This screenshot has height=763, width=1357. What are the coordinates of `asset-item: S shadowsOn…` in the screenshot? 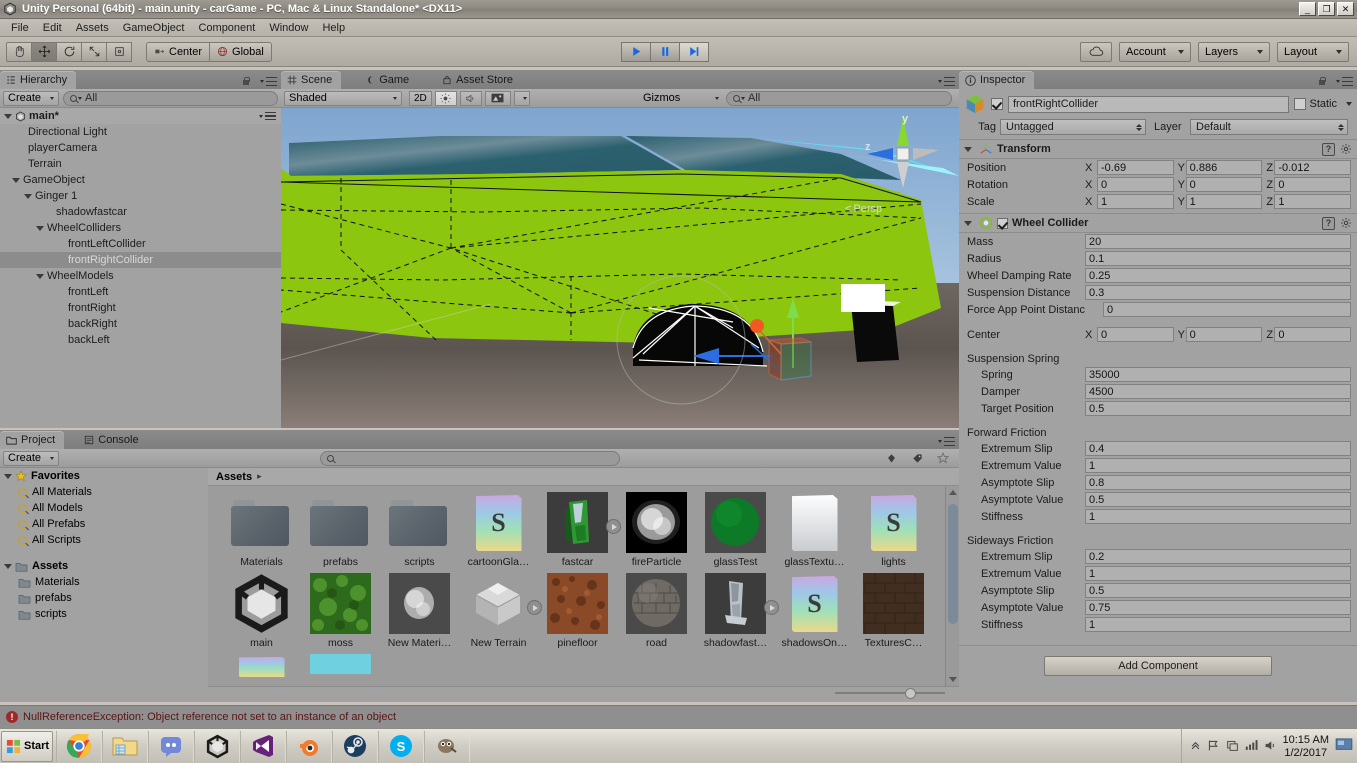 It's located at (814, 611).